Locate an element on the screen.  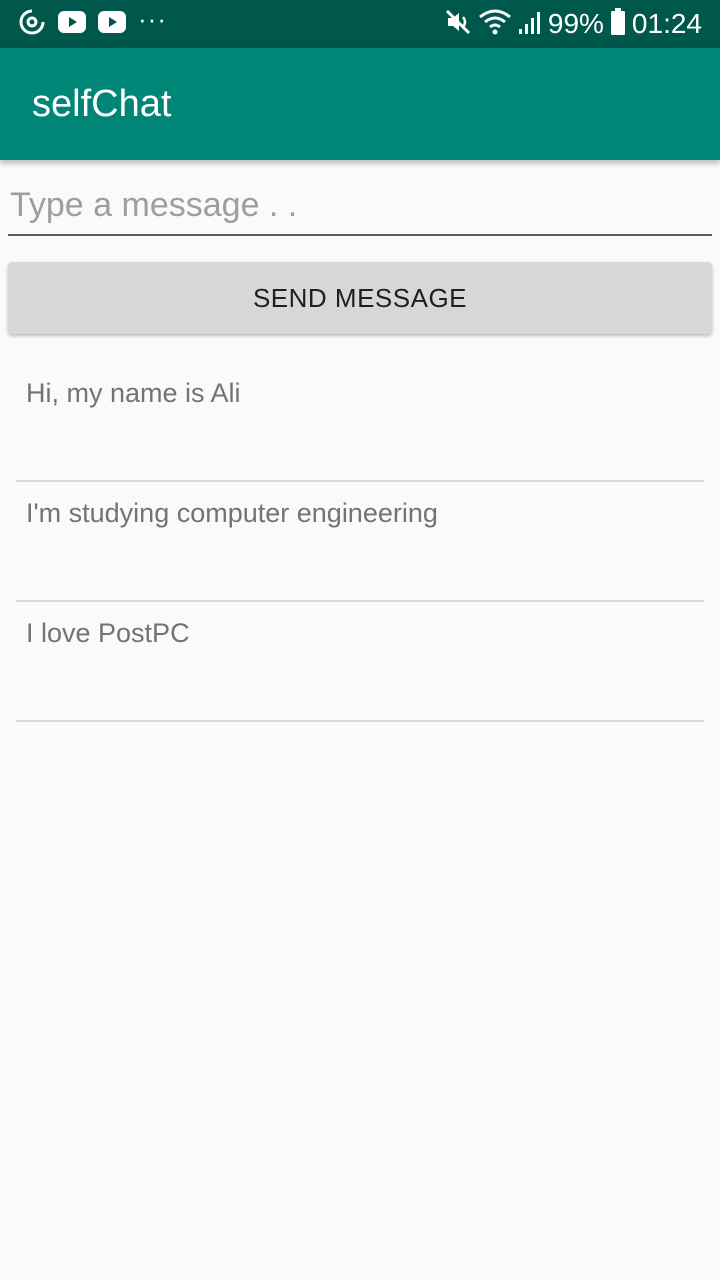
more-dots-icon: ··· is located at coordinates (152, 19).